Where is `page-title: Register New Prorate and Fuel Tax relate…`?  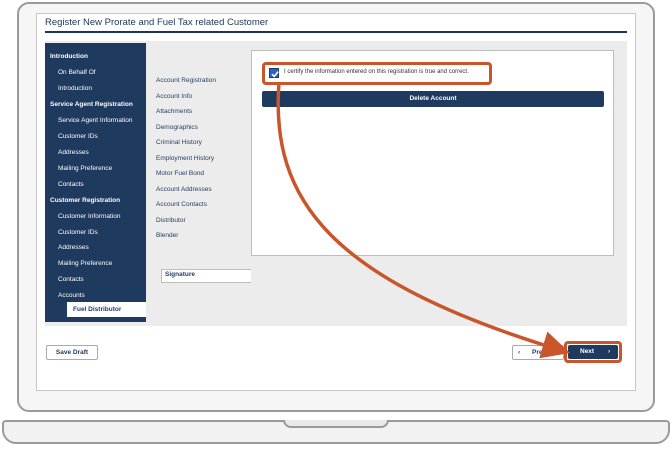
page-title: Register New Prorate and Fuel Tax relate… is located at coordinates (157, 22).